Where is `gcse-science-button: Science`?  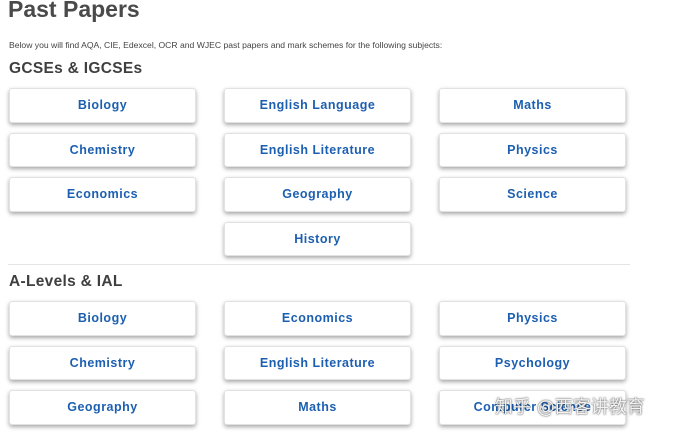 gcse-science-button: Science is located at coordinates (532, 194).